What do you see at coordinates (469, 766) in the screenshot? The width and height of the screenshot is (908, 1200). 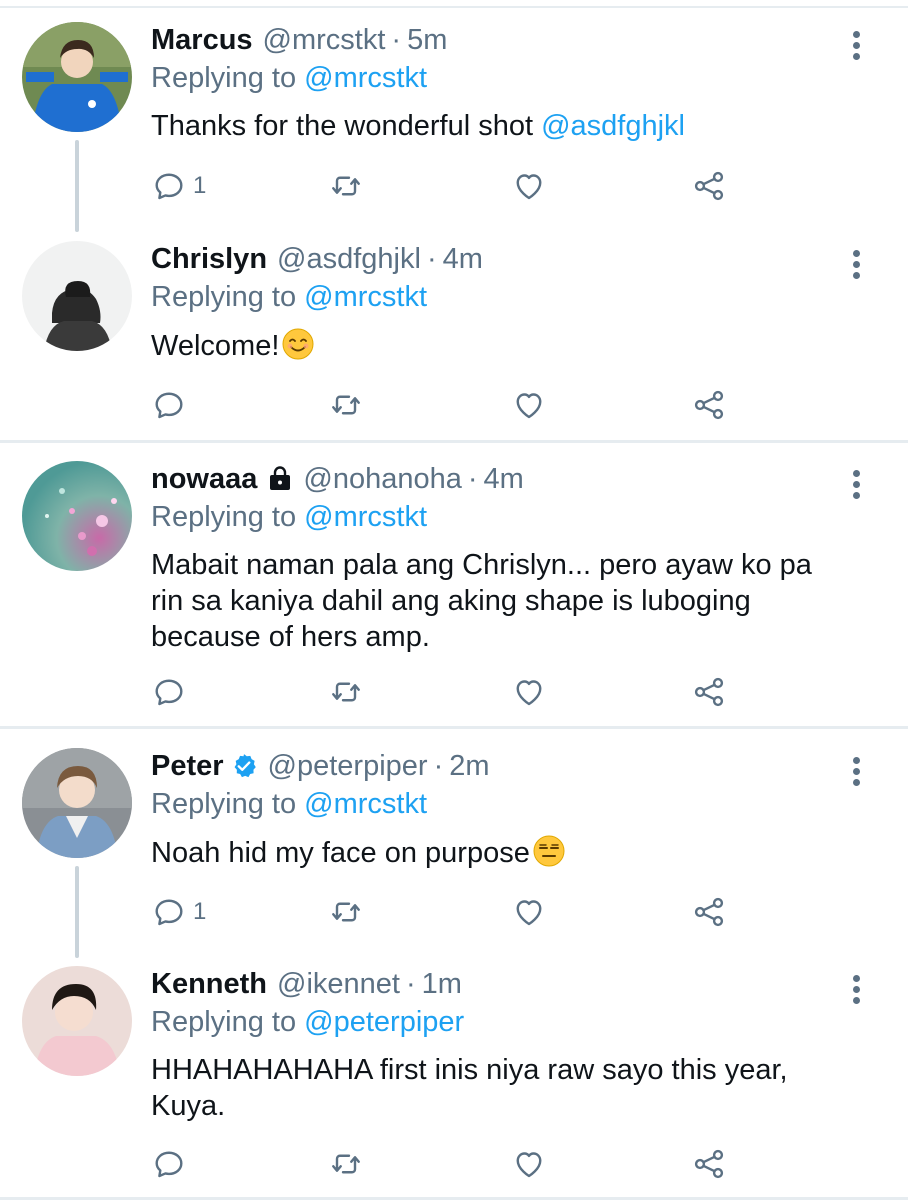 I see `timestamp: 2m` at bounding box center [469, 766].